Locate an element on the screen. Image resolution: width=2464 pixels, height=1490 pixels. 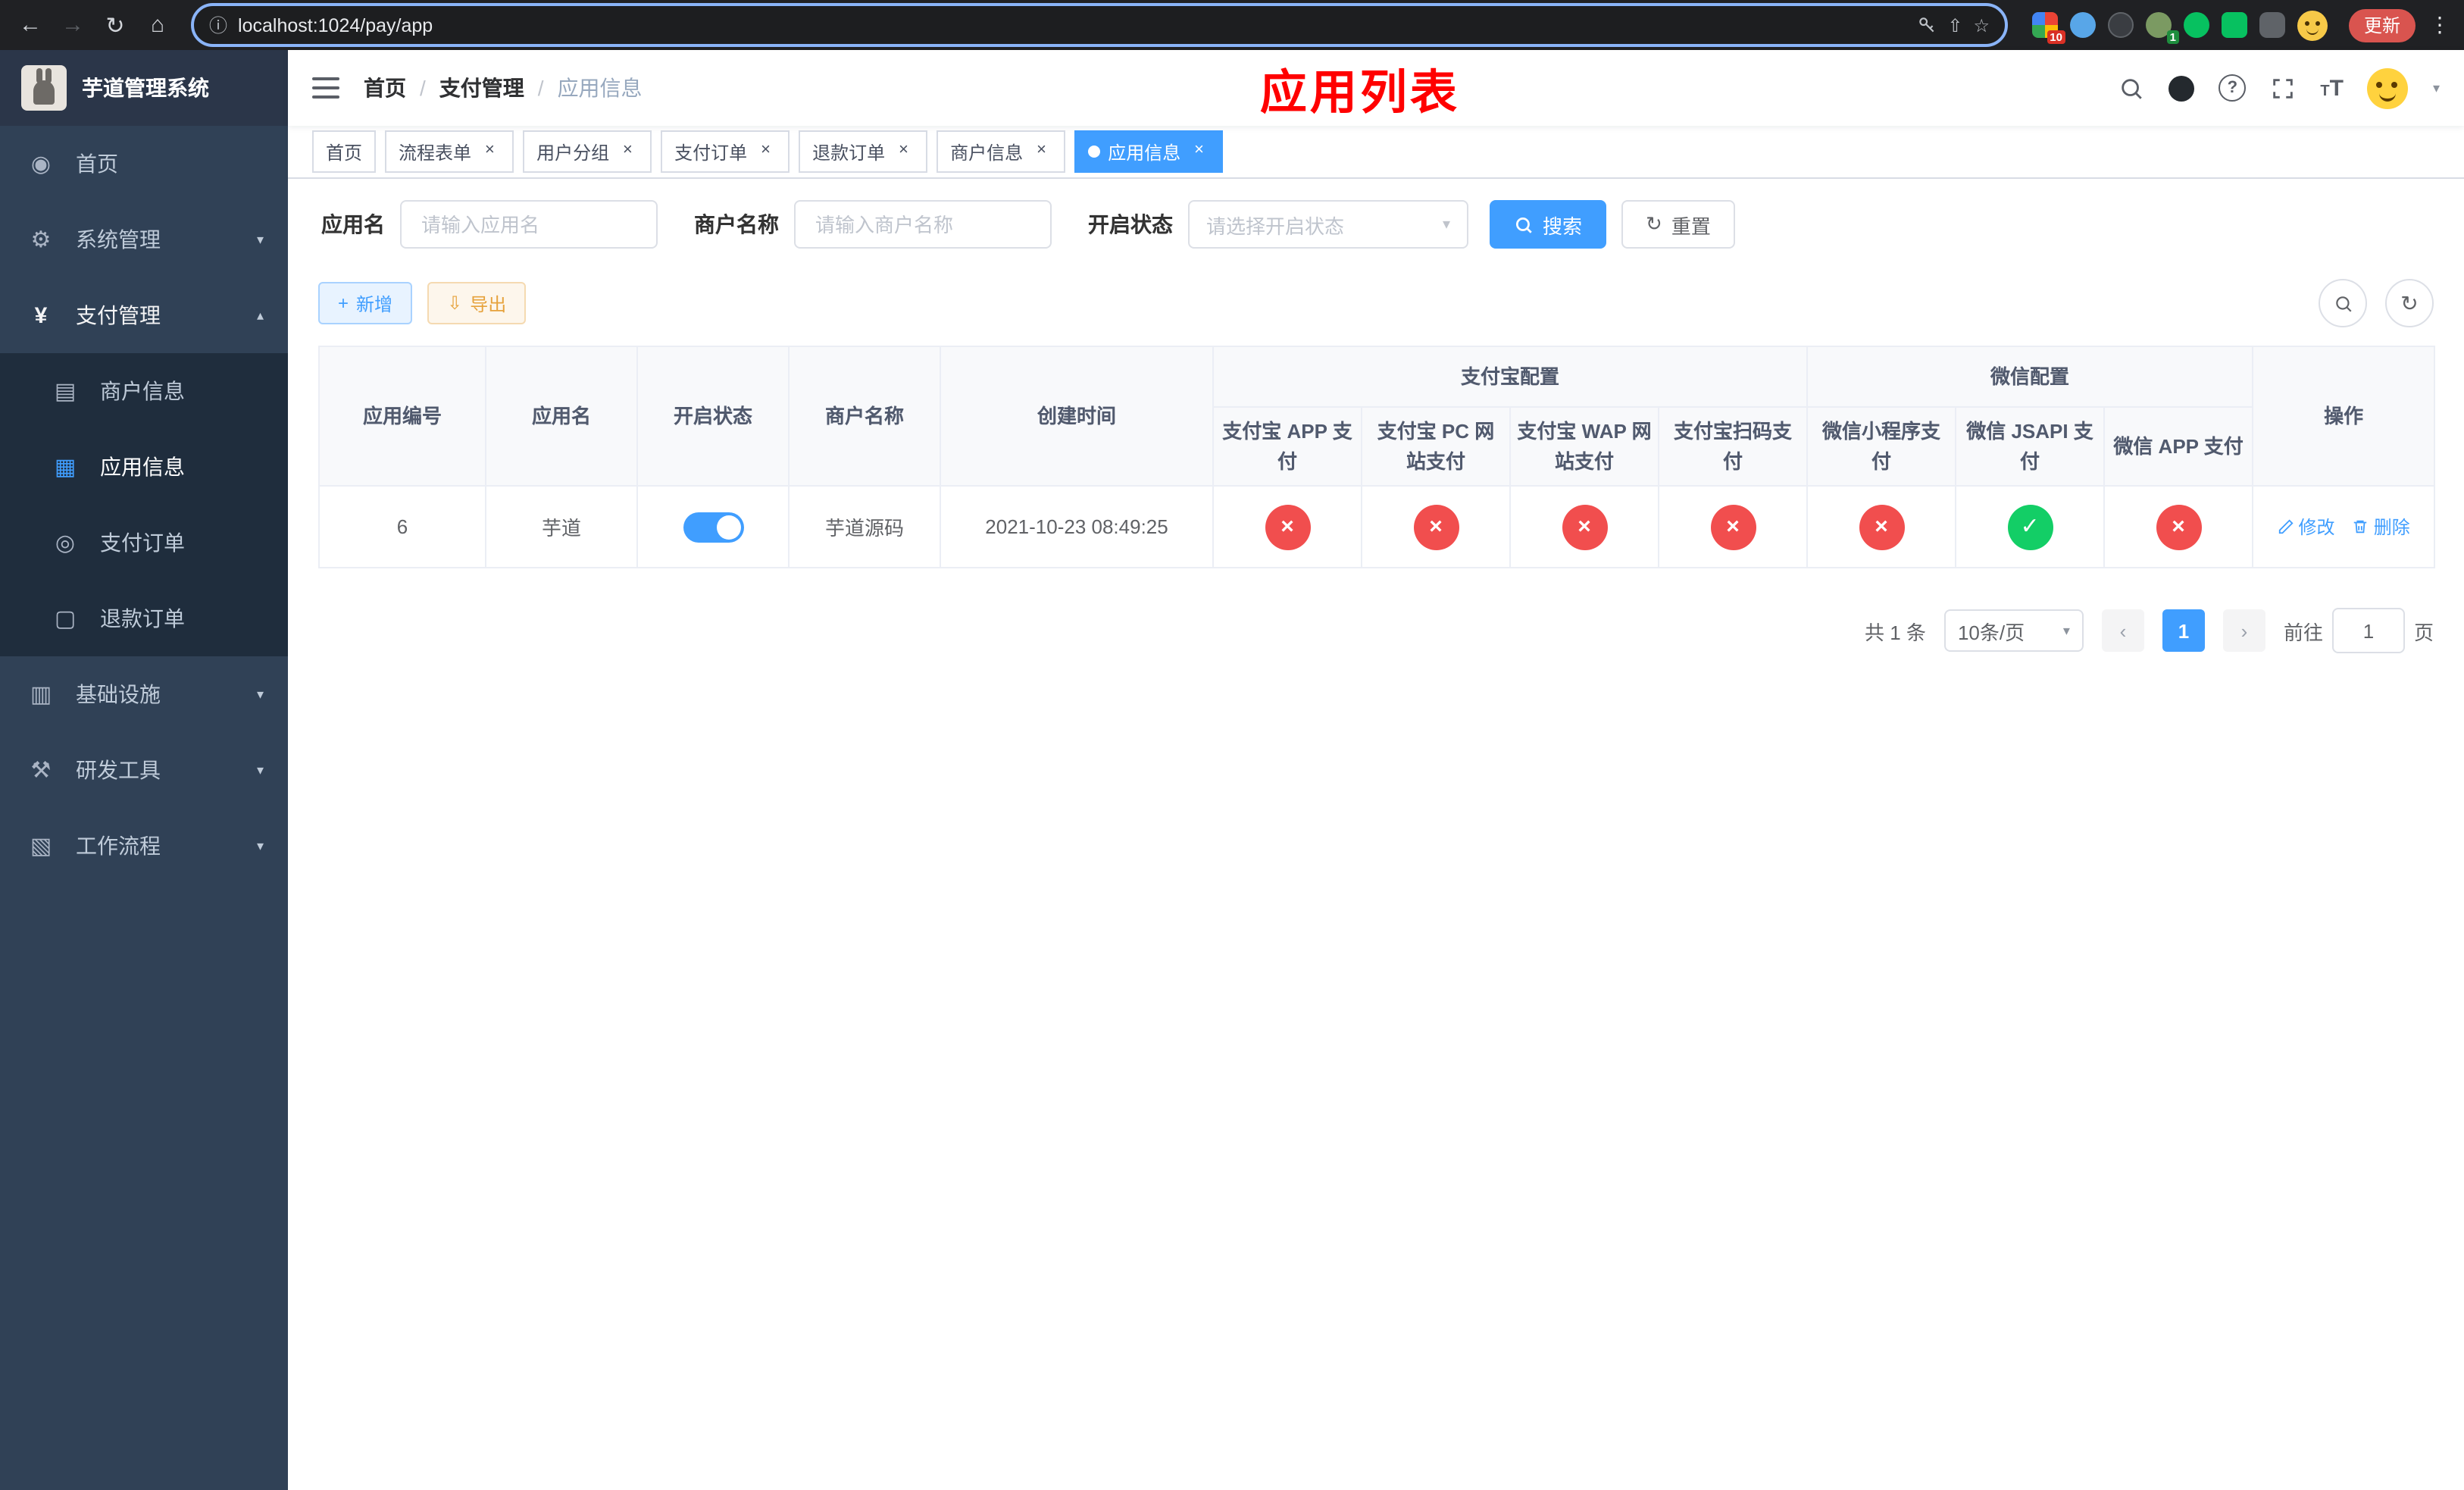
extension-blue-icon is located at coordinates (2082, 25).